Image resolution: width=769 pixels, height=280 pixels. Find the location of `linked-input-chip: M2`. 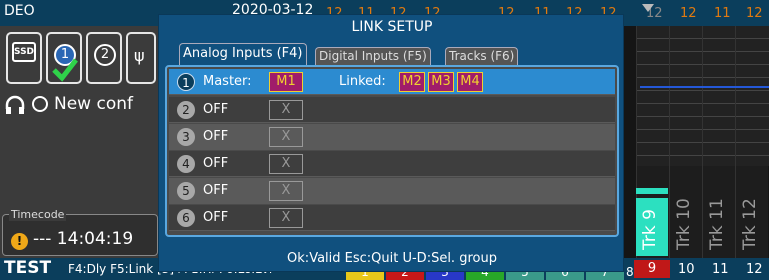

linked-input-chip: M2 is located at coordinates (412, 82).